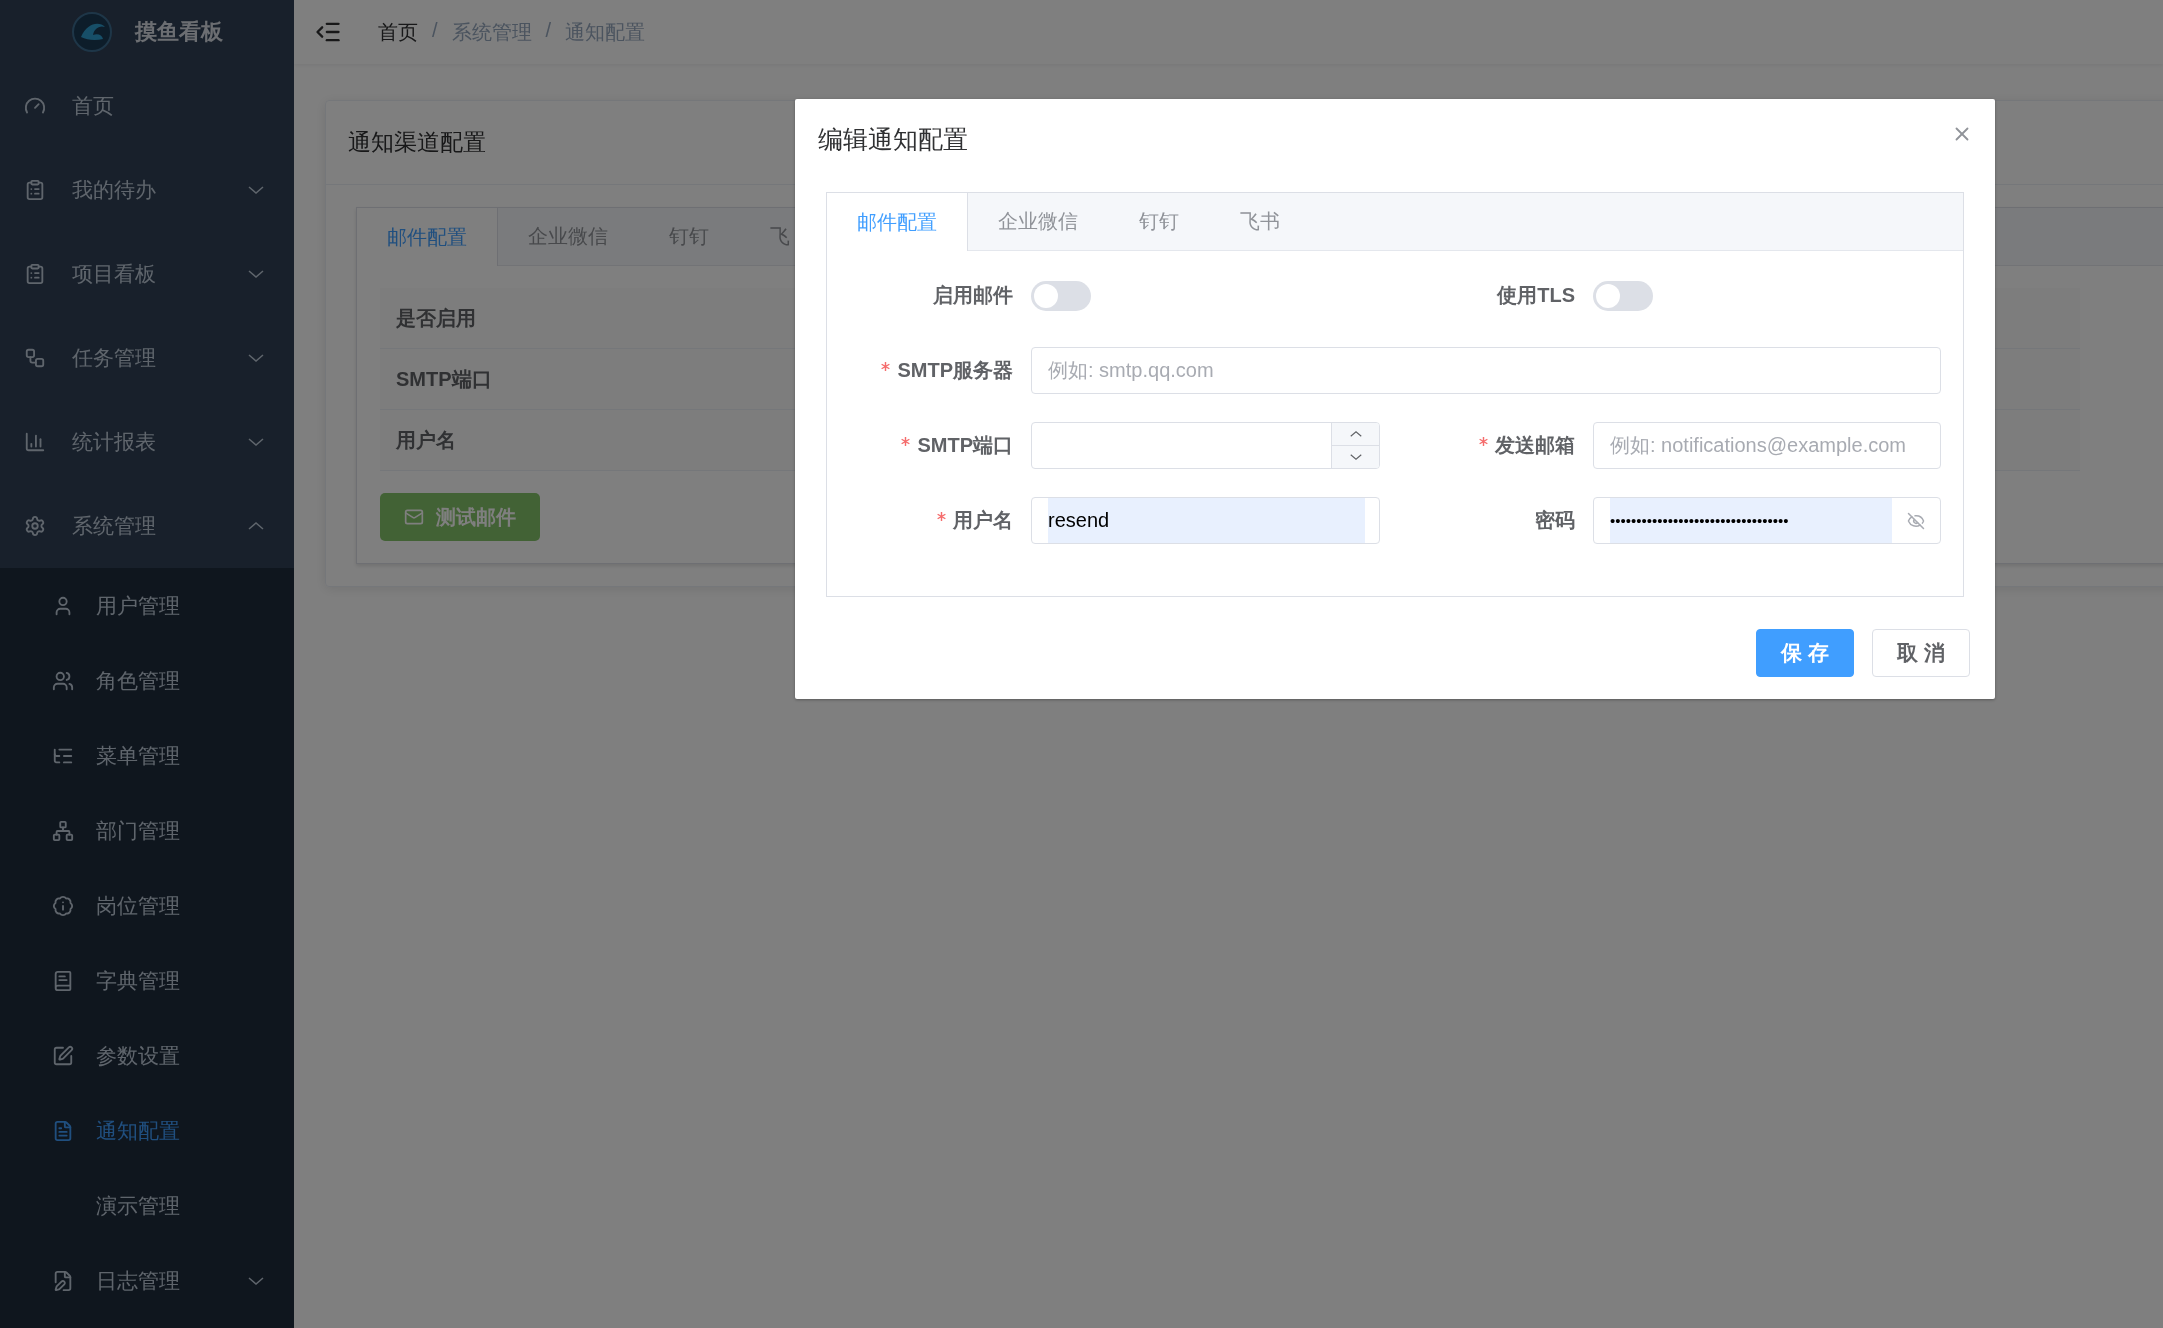  What do you see at coordinates (147, 190) in the screenshot?
I see `menu-item: 我的待办` at bounding box center [147, 190].